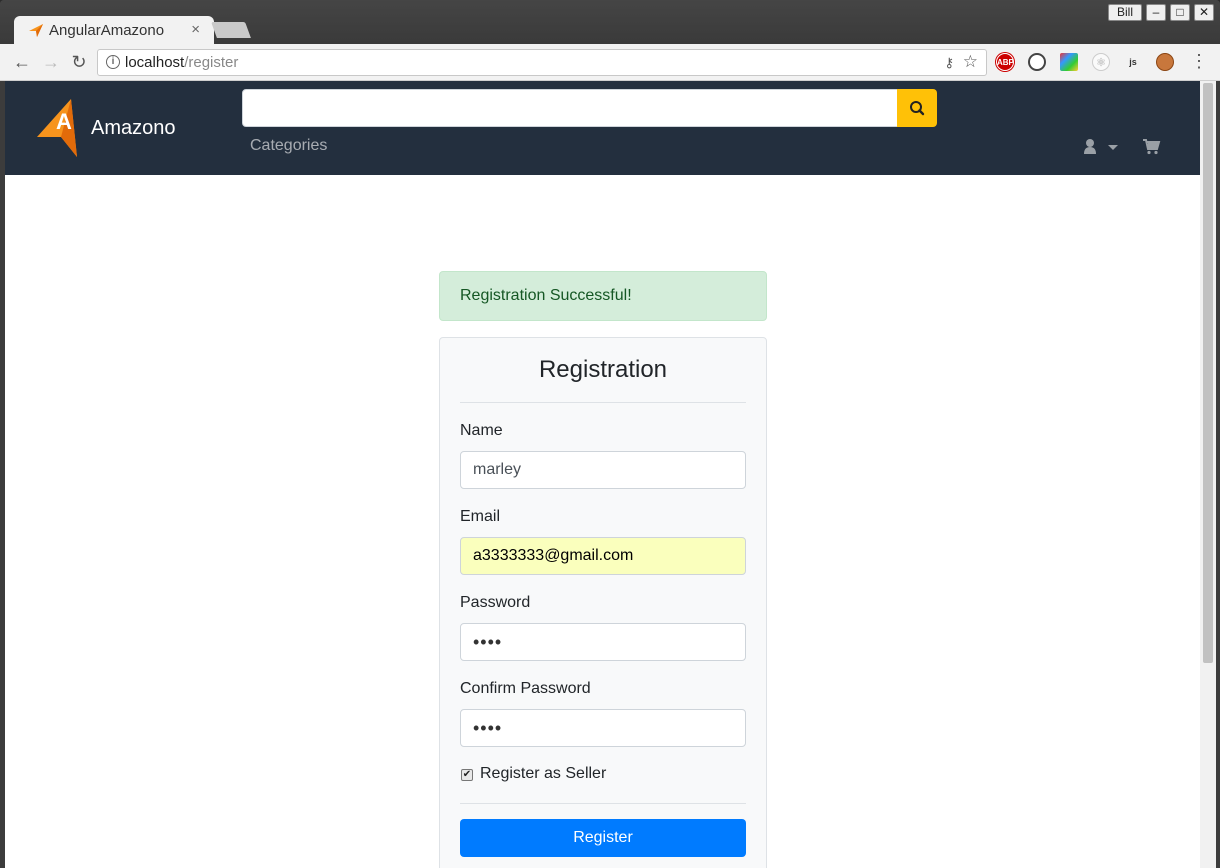 The image size is (1220, 868). Describe the element at coordinates (546, 295) in the screenshot. I see `alert-message: Registration Successful!` at that location.